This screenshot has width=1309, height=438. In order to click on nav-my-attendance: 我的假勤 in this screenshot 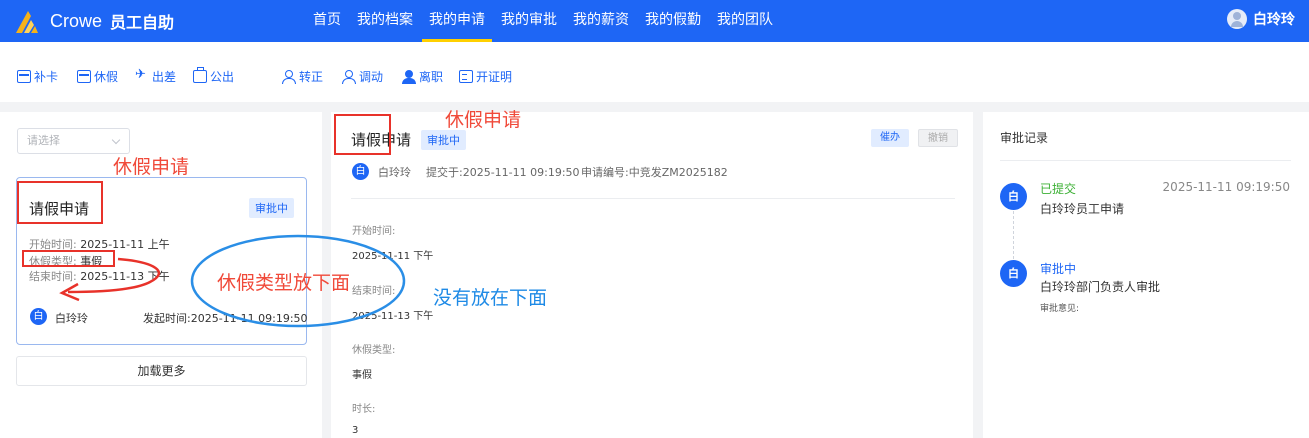, I will do `click(673, 21)`.